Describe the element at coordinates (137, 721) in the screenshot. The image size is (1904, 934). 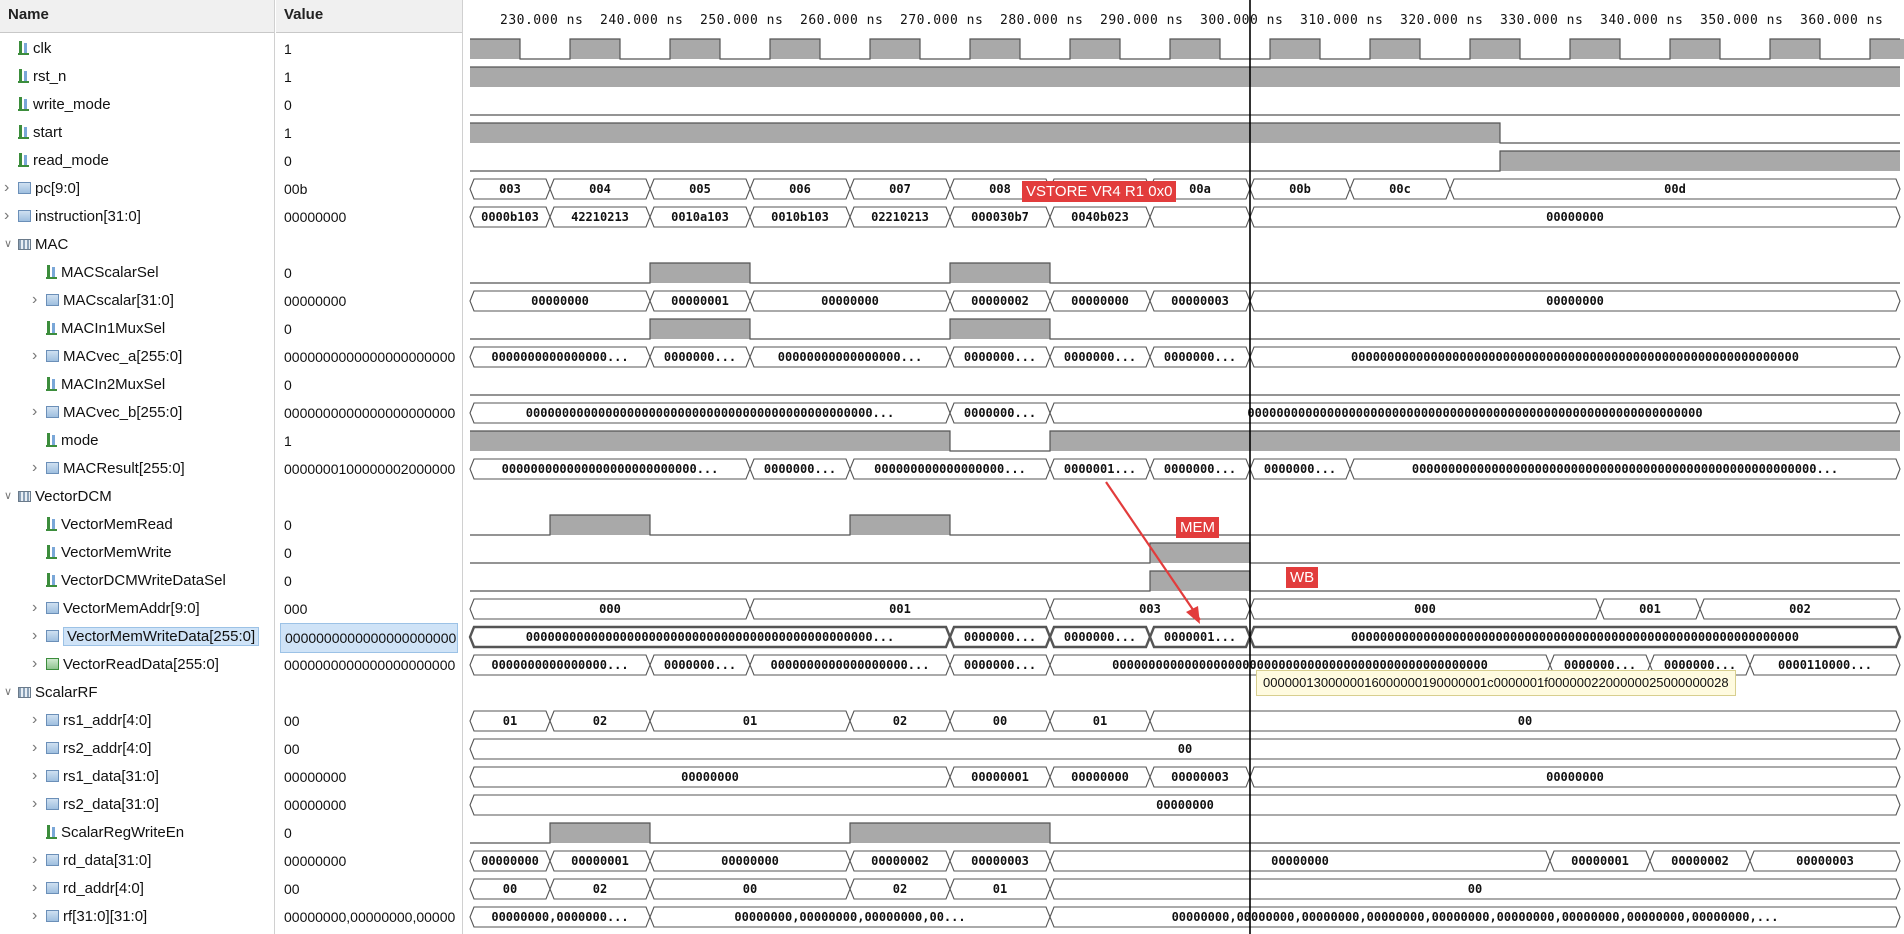
I see `signal-row-rs1-addr: › rs1_addr[4:0]` at that location.